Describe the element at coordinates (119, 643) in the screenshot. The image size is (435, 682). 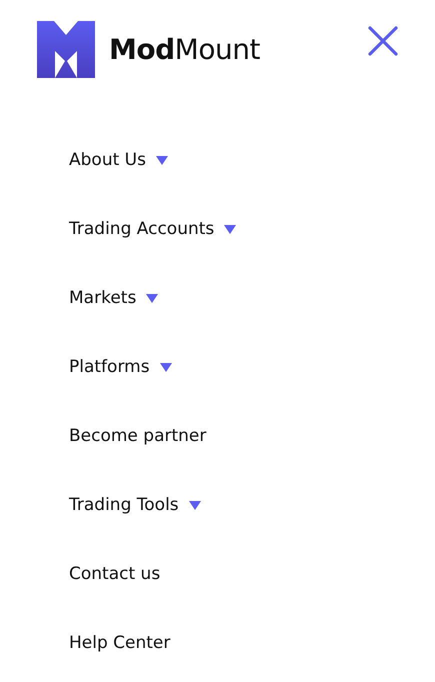
I see `menu-item: Help Center` at that location.